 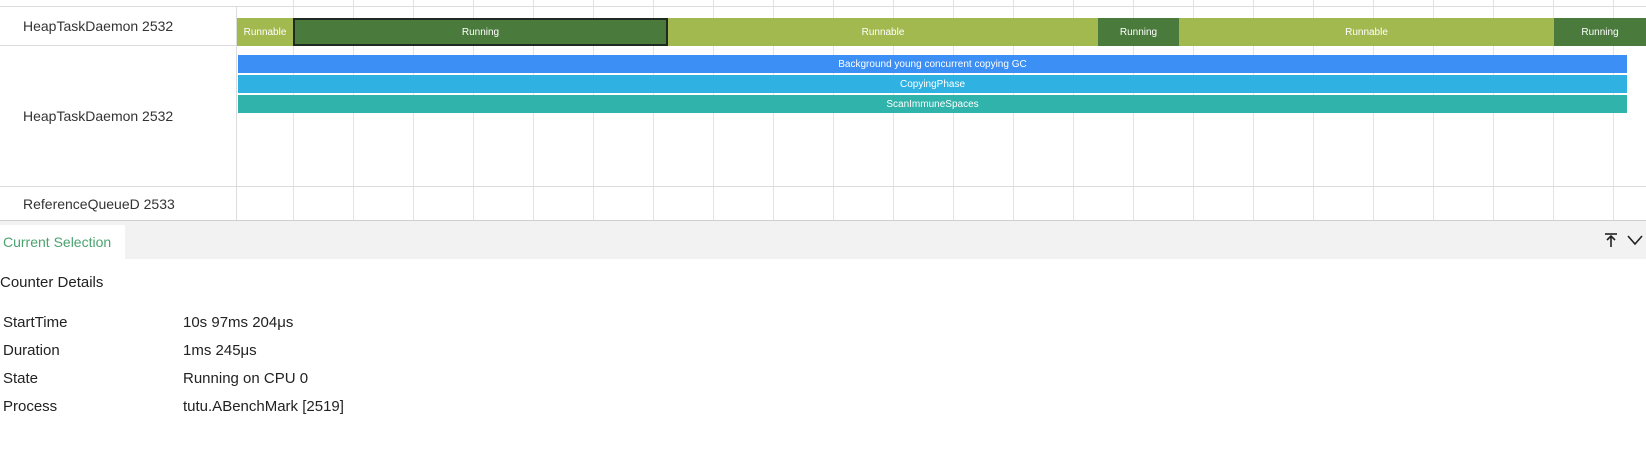 What do you see at coordinates (932, 104) in the screenshot?
I see `slice-bar: ScanImmuneSpaces` at bounding box center [932, 104].